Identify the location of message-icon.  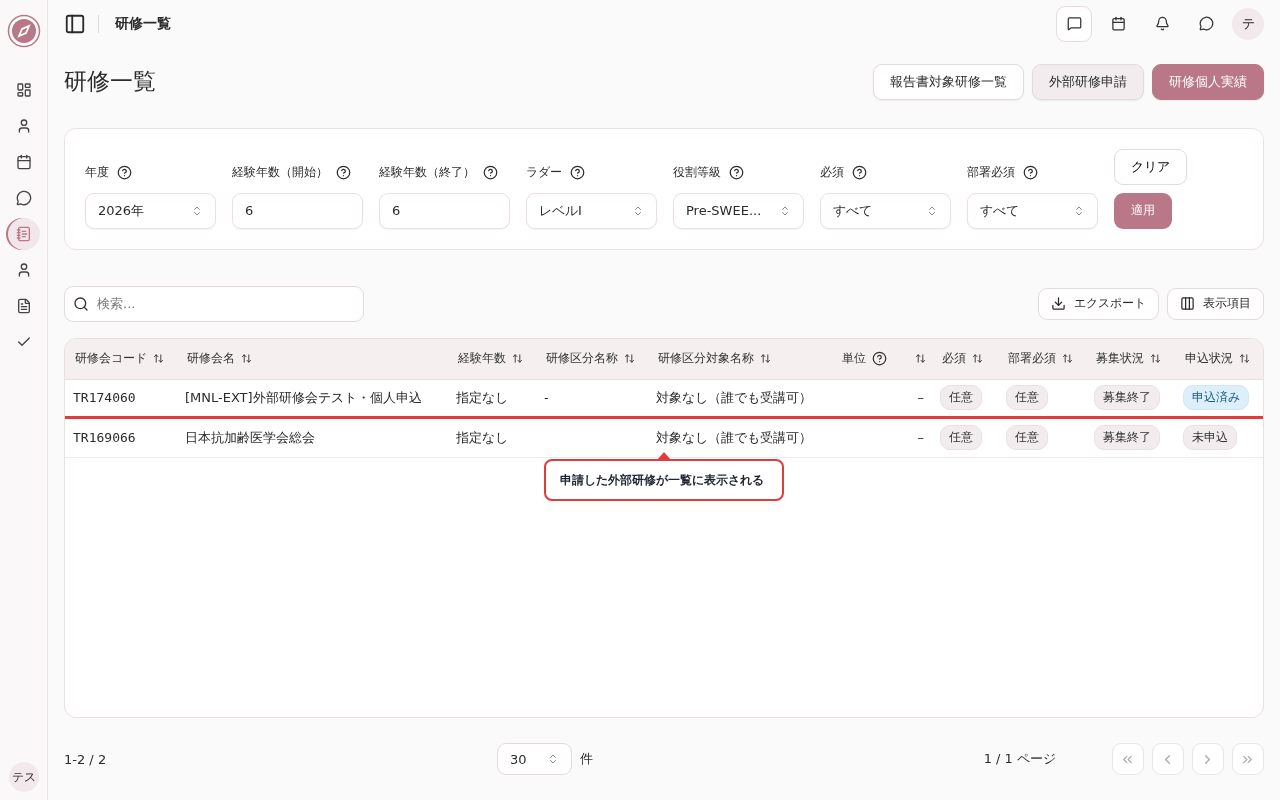
(1074, 24).